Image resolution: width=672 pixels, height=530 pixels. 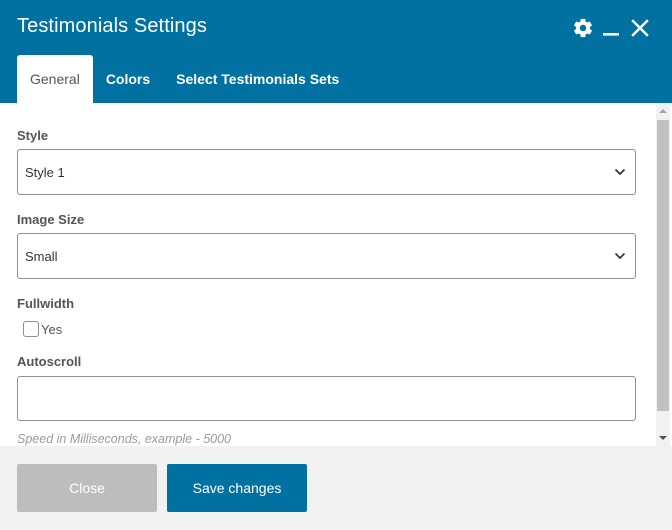 I want to click on minimize-icon, so click(x=611, y=28).